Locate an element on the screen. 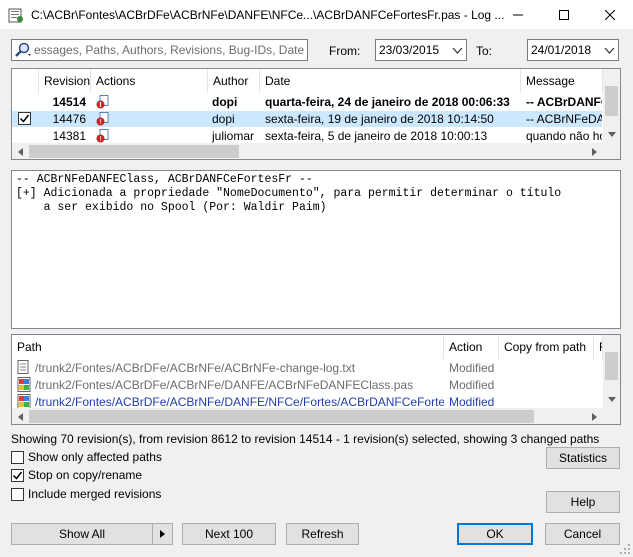  col-path: Path is located at coordinates (228, 347).